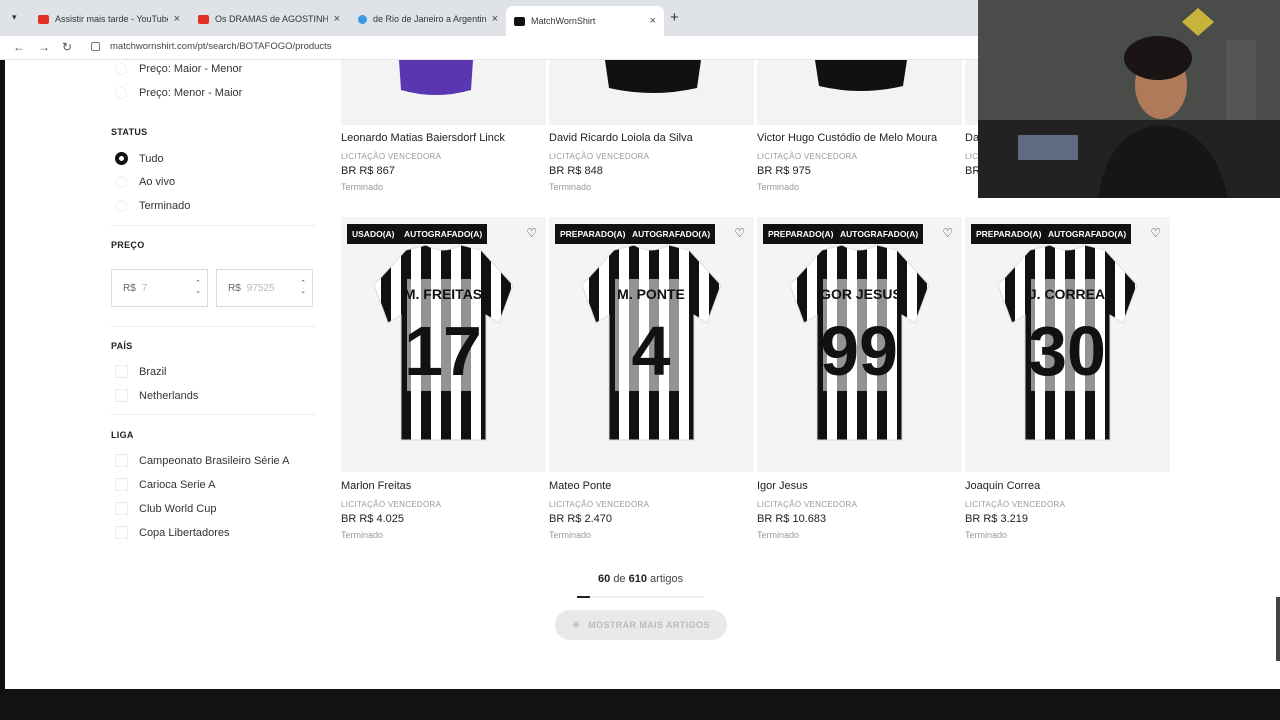 The image size is (1280, 720). Describe the element at coordinates (151, 158) in the screenshot. I see `status-label: Tudo` at that location.